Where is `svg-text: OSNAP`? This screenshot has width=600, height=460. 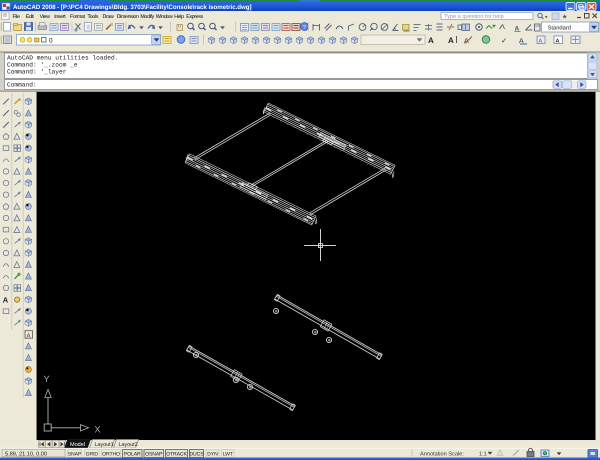
svg-text: OSNAP is located at coordinates (154, 455).